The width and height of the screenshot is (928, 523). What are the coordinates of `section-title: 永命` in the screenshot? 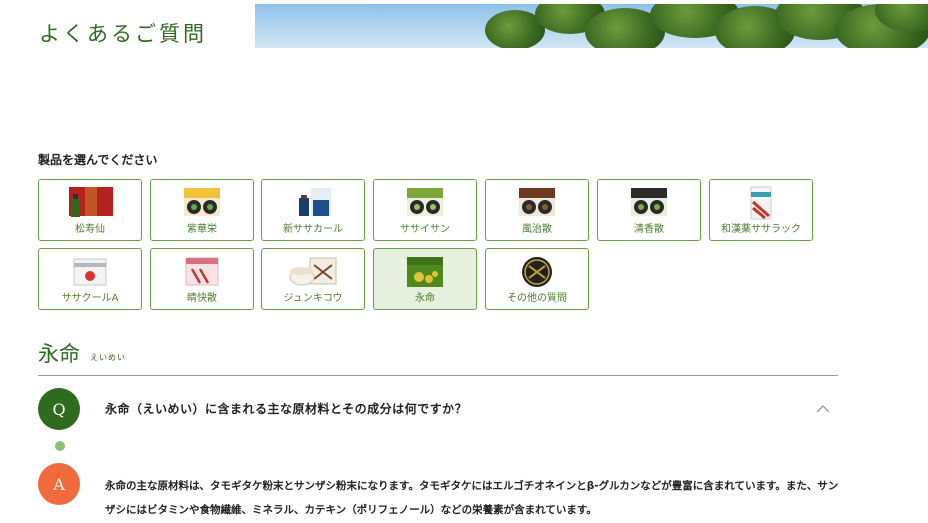 It's located at (59, 354).